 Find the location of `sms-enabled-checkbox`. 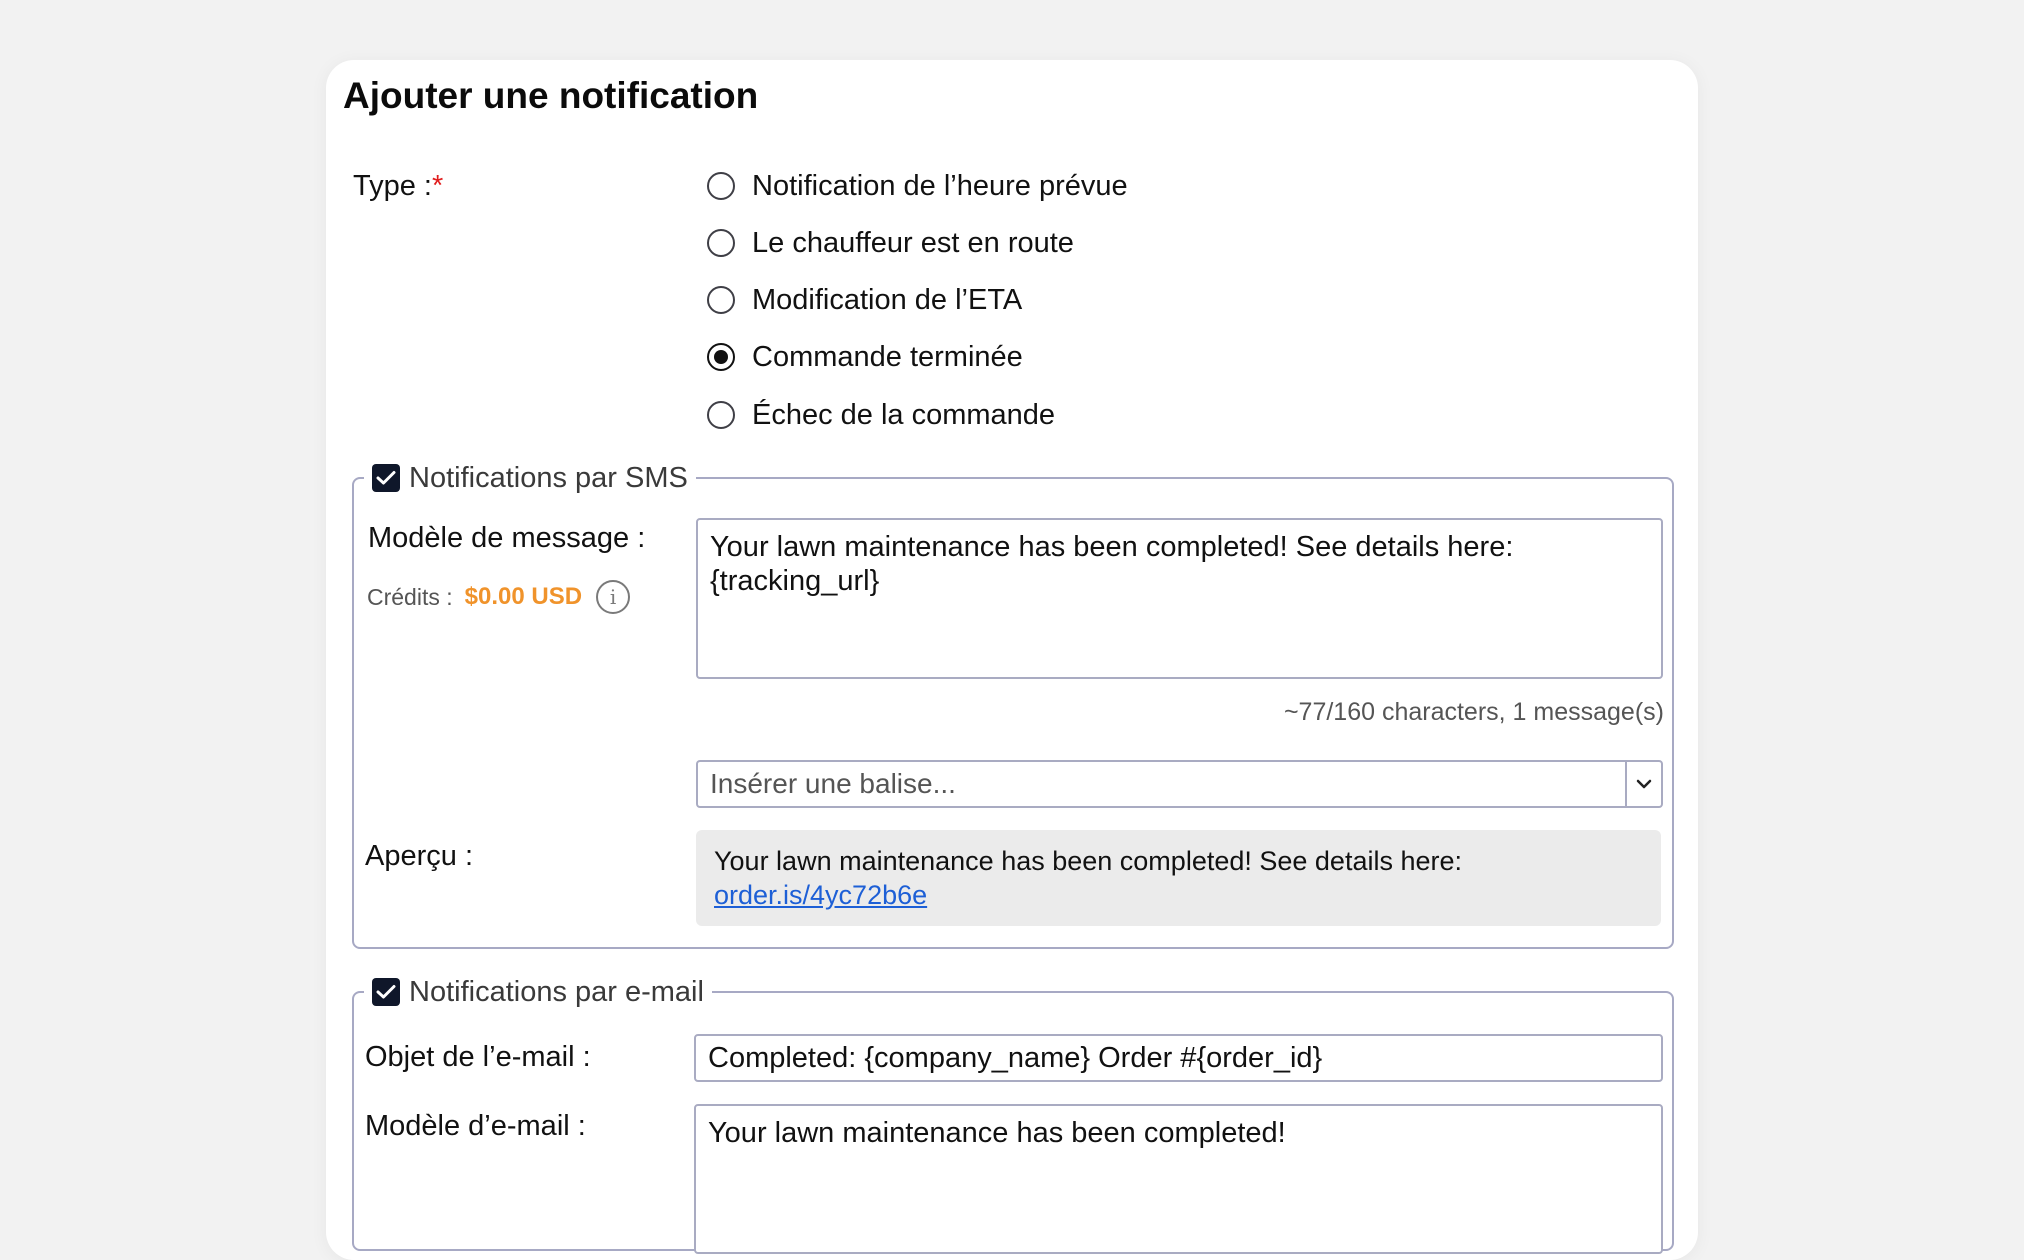

sms-enabled-checkbox is located at coordinates (386, 478).